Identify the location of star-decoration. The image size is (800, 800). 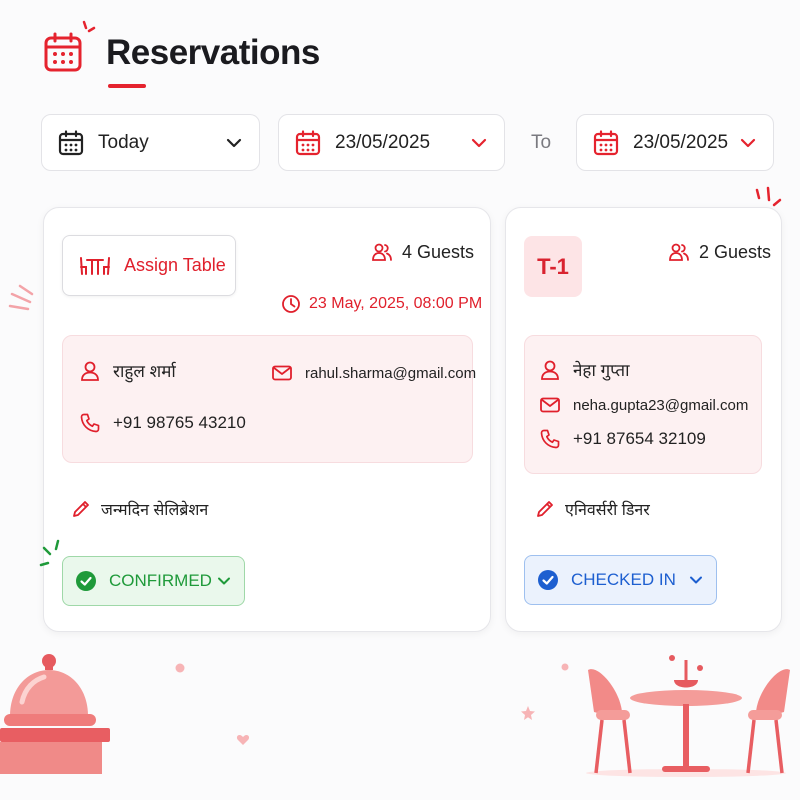
(528, 713).